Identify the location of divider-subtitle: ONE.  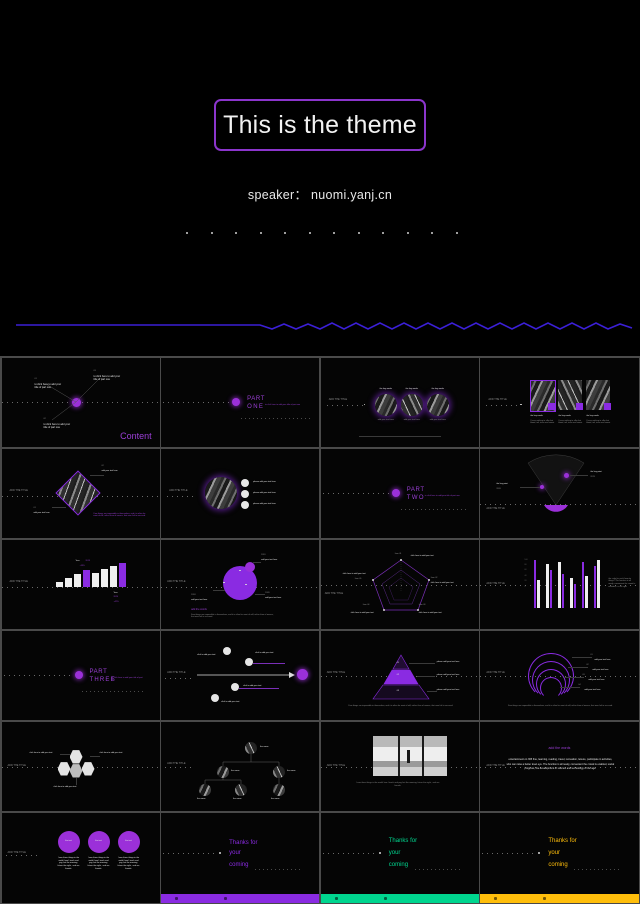
(256, 406).